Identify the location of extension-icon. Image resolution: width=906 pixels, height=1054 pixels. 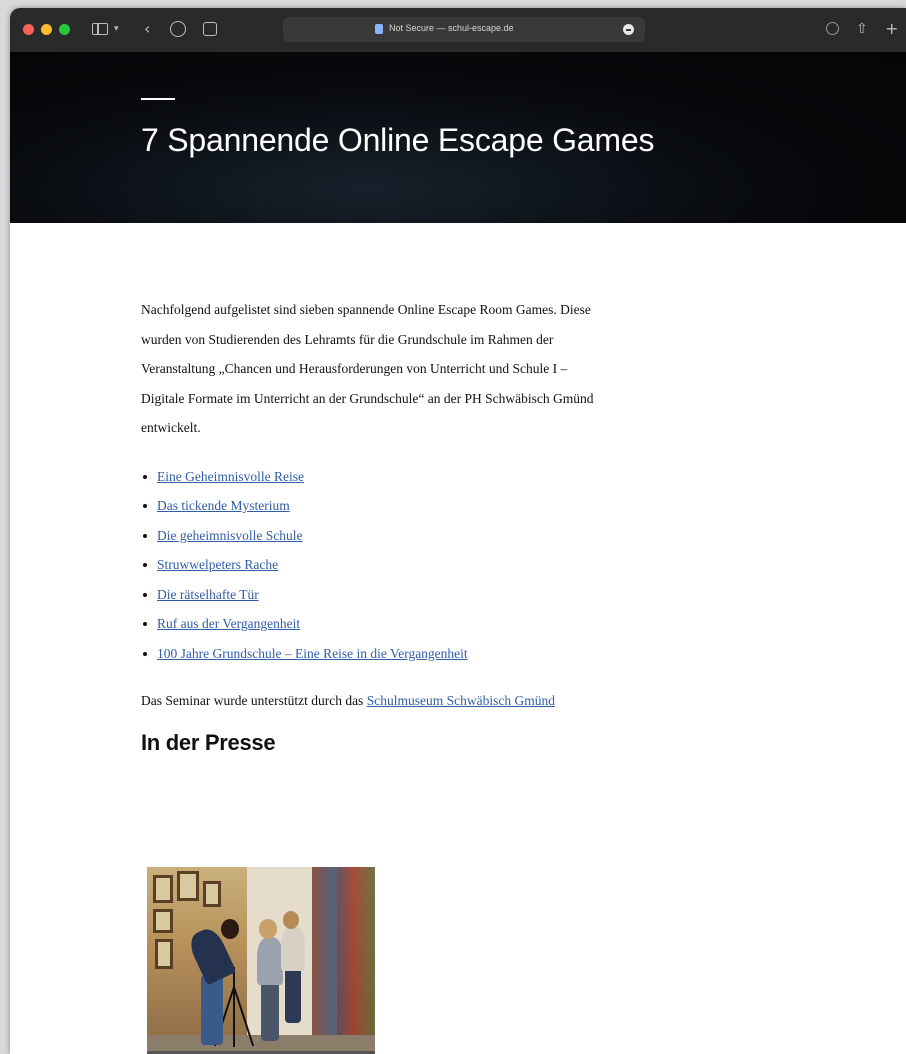
(210, 29).